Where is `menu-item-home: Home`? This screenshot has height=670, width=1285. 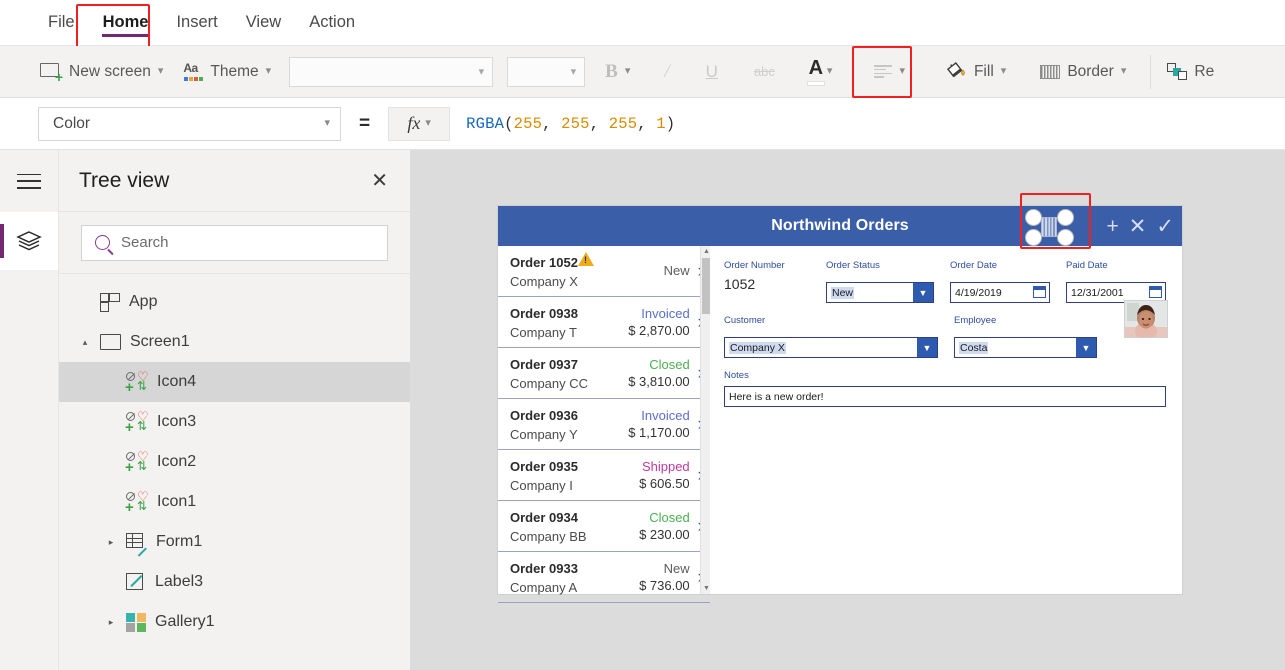
menu-item-home: Home is located at coordinates (126, 20).